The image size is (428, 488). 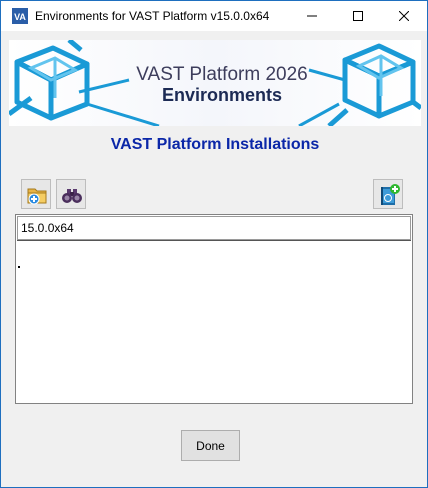 I want to click on banner-subtitle: Environments, so click(x=222, y=95).